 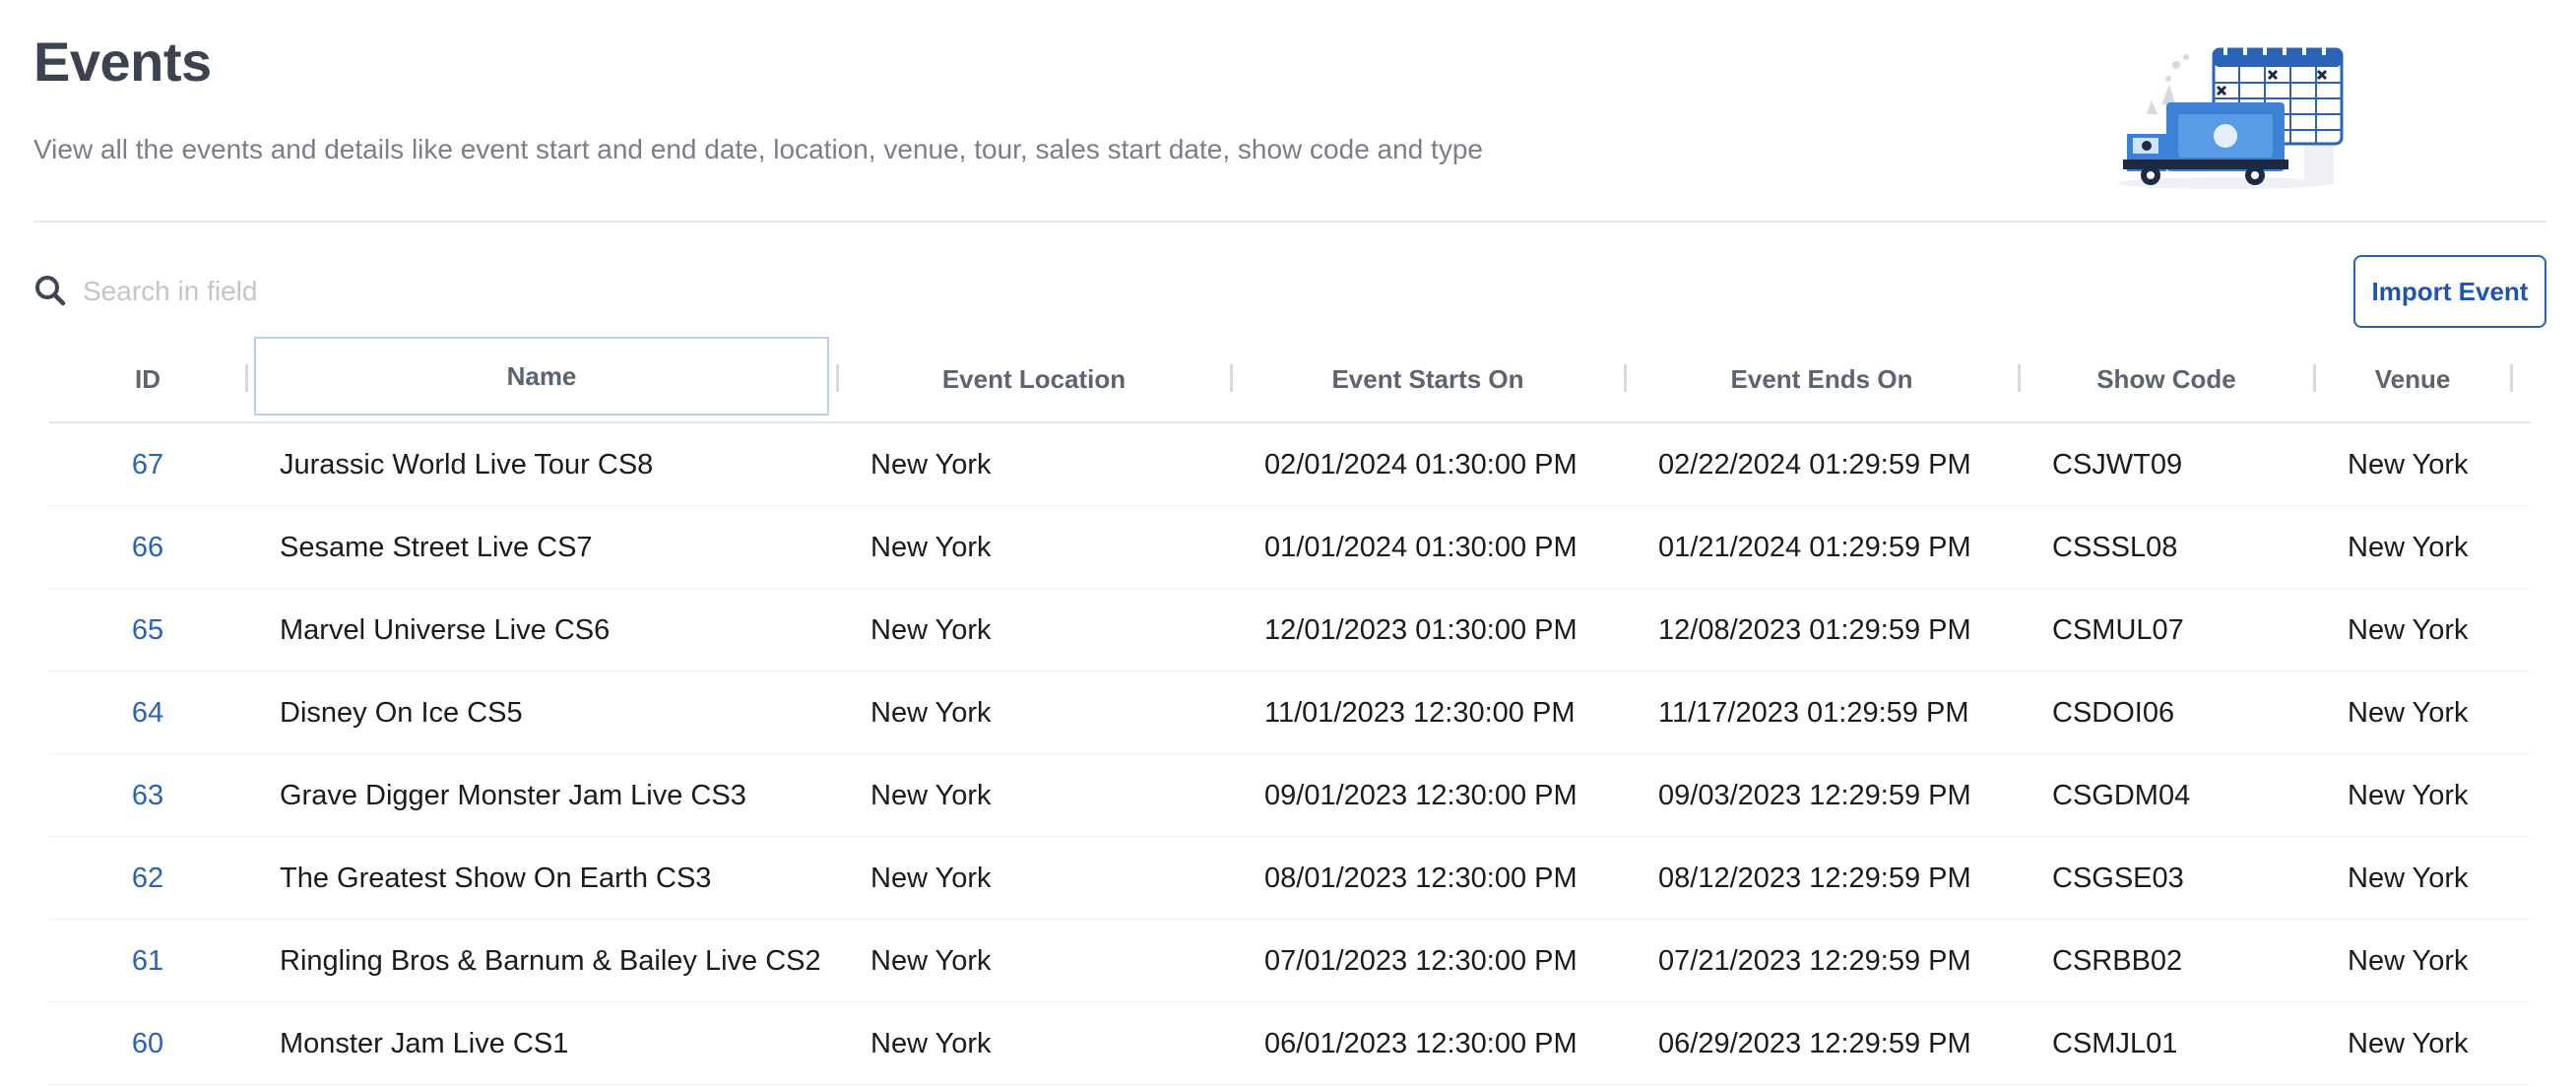 I want to click on show-code: CSSSL08, so click(x=2115, y=547).